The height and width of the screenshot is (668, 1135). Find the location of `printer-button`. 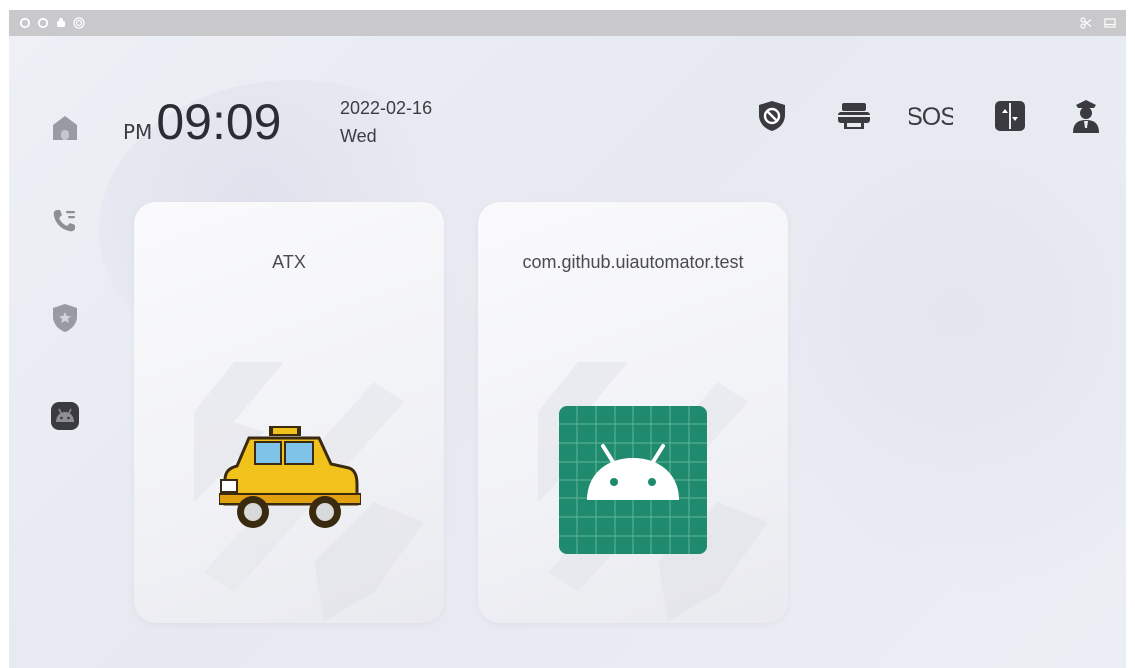

printer-button is located at coordinates (854, 118).